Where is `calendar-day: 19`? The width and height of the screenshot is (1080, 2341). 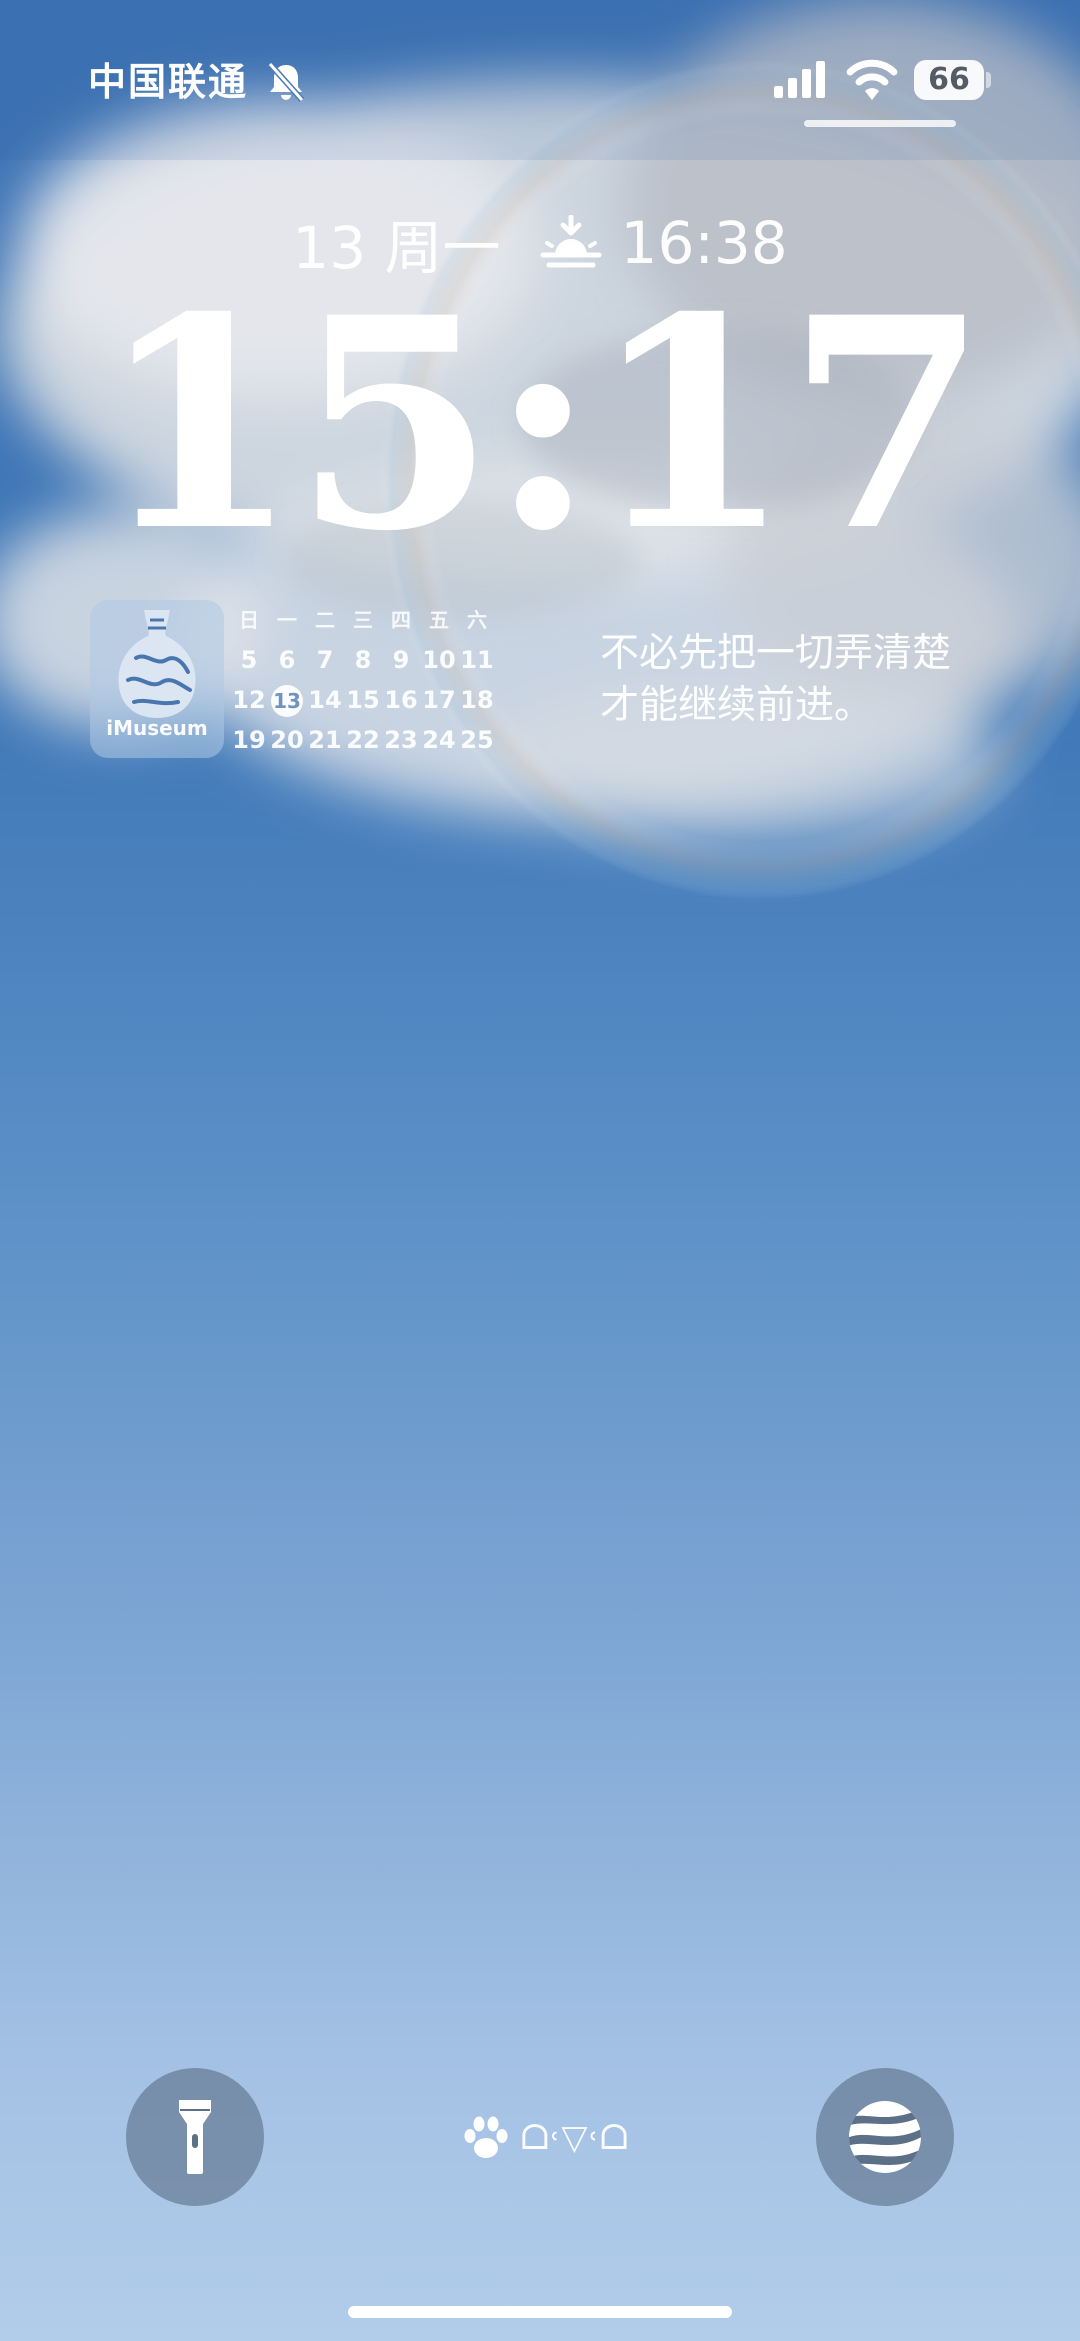
calendar-day: 19 is located at coordinates (249, 740).